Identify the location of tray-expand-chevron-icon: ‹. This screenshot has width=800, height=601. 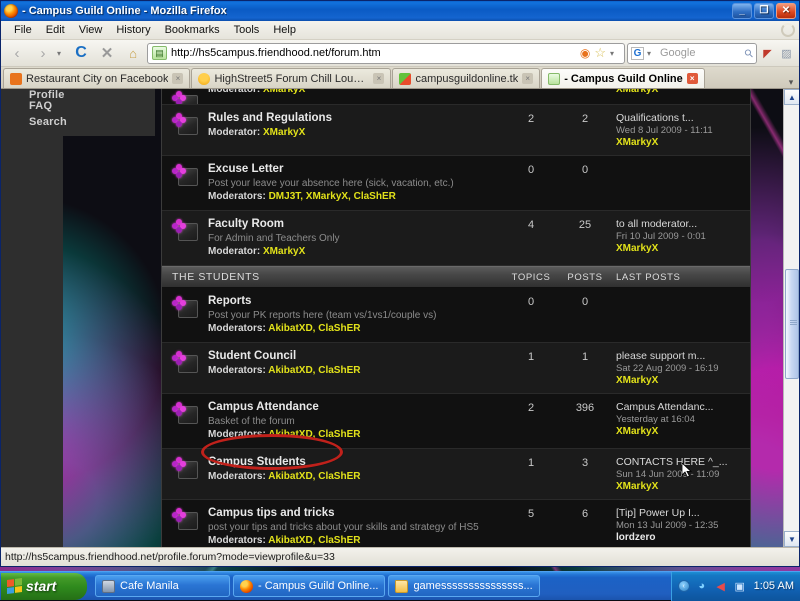
(684, 586).